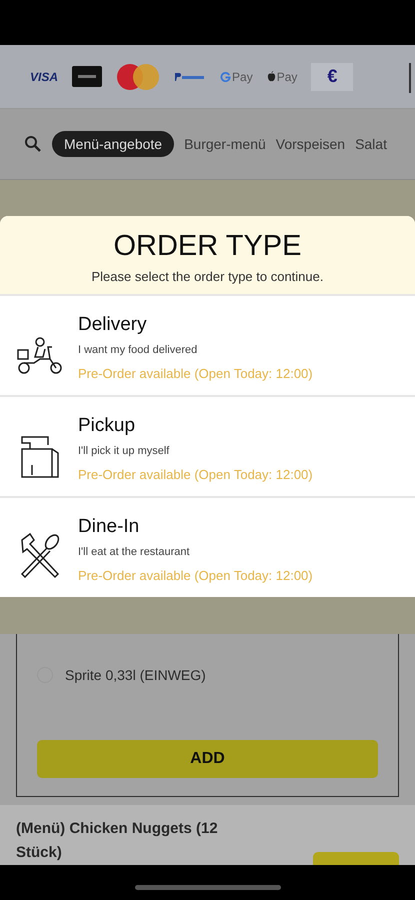 This screenshot has height=900, width=415. Describe the element at coordinates (371, 144) in the screenshot. I see `category-tab: Salat` at that location.